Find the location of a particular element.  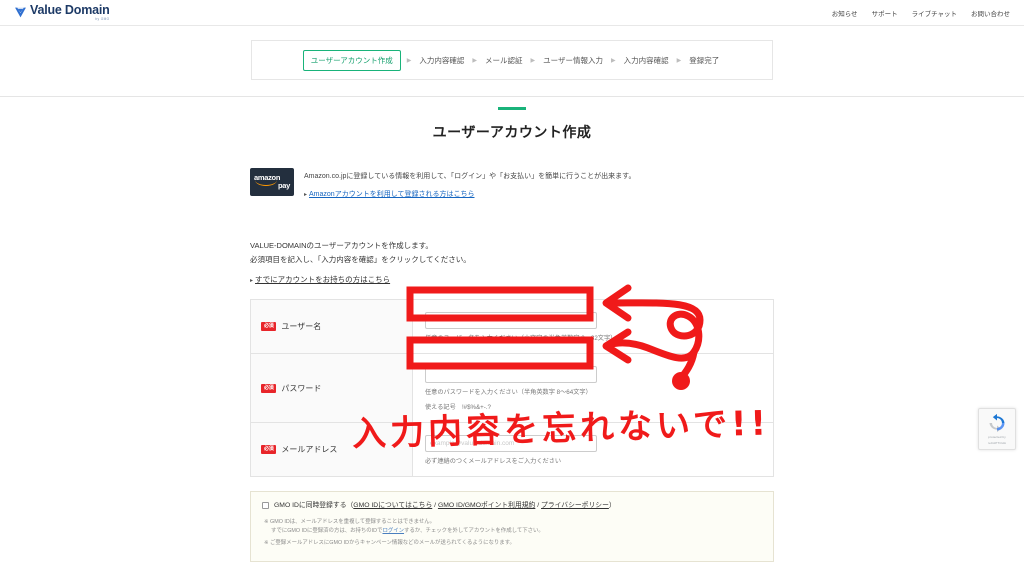

email-hint: 必ず連絡のつくメールアドレスをご入力ください is located at coordinates (493, 461).